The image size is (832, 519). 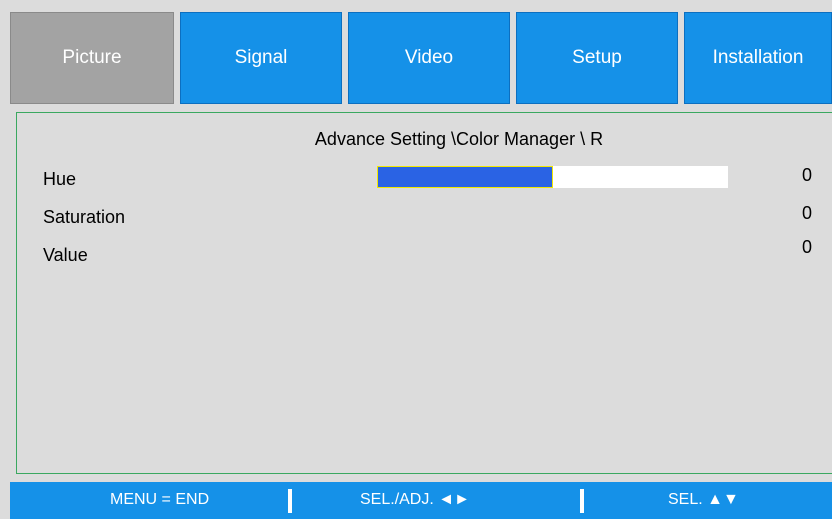 I want to click on tab-installation: Installation, so click(x=758, y=58).